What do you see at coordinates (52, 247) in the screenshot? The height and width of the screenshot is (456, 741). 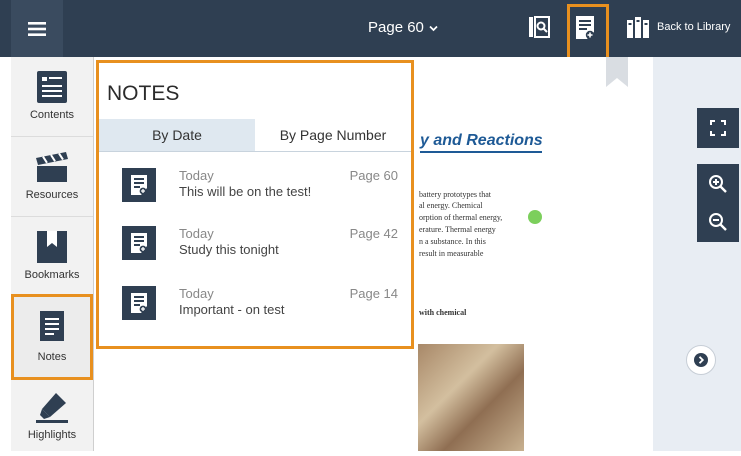 I see `bookmarks-icon` at bounding box center [52, 247].